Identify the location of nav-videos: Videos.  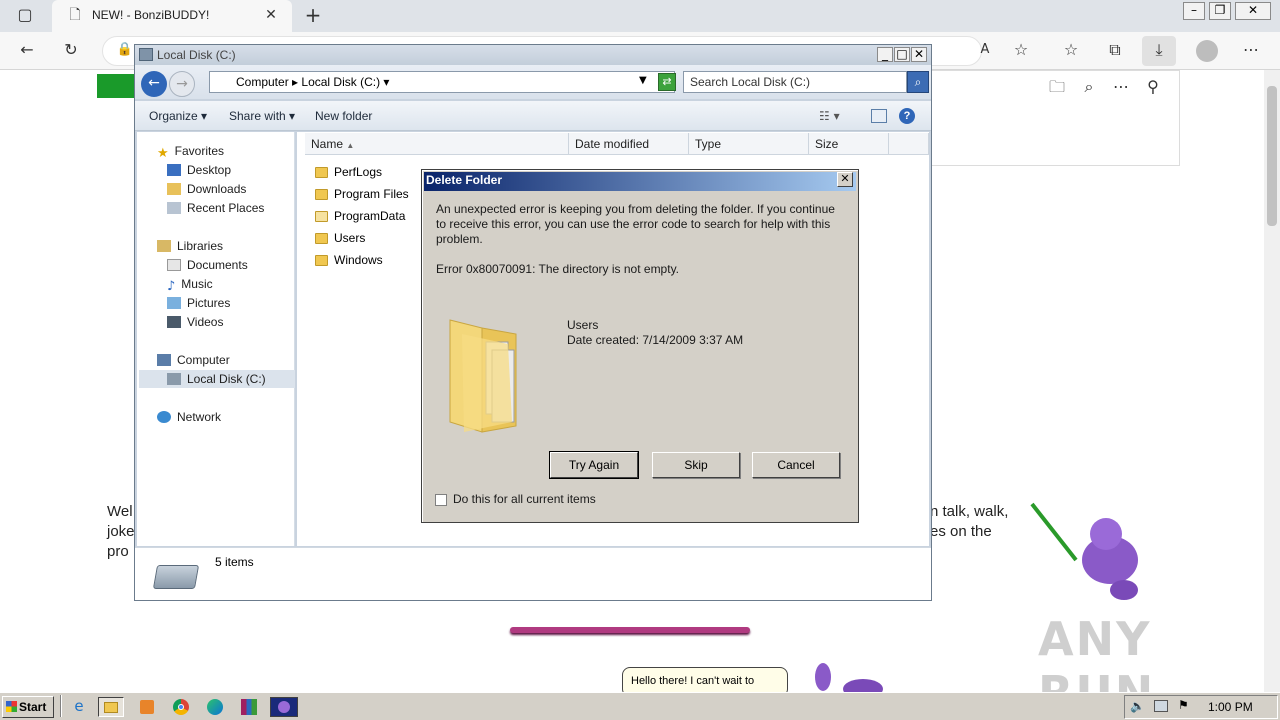
(195, 322).